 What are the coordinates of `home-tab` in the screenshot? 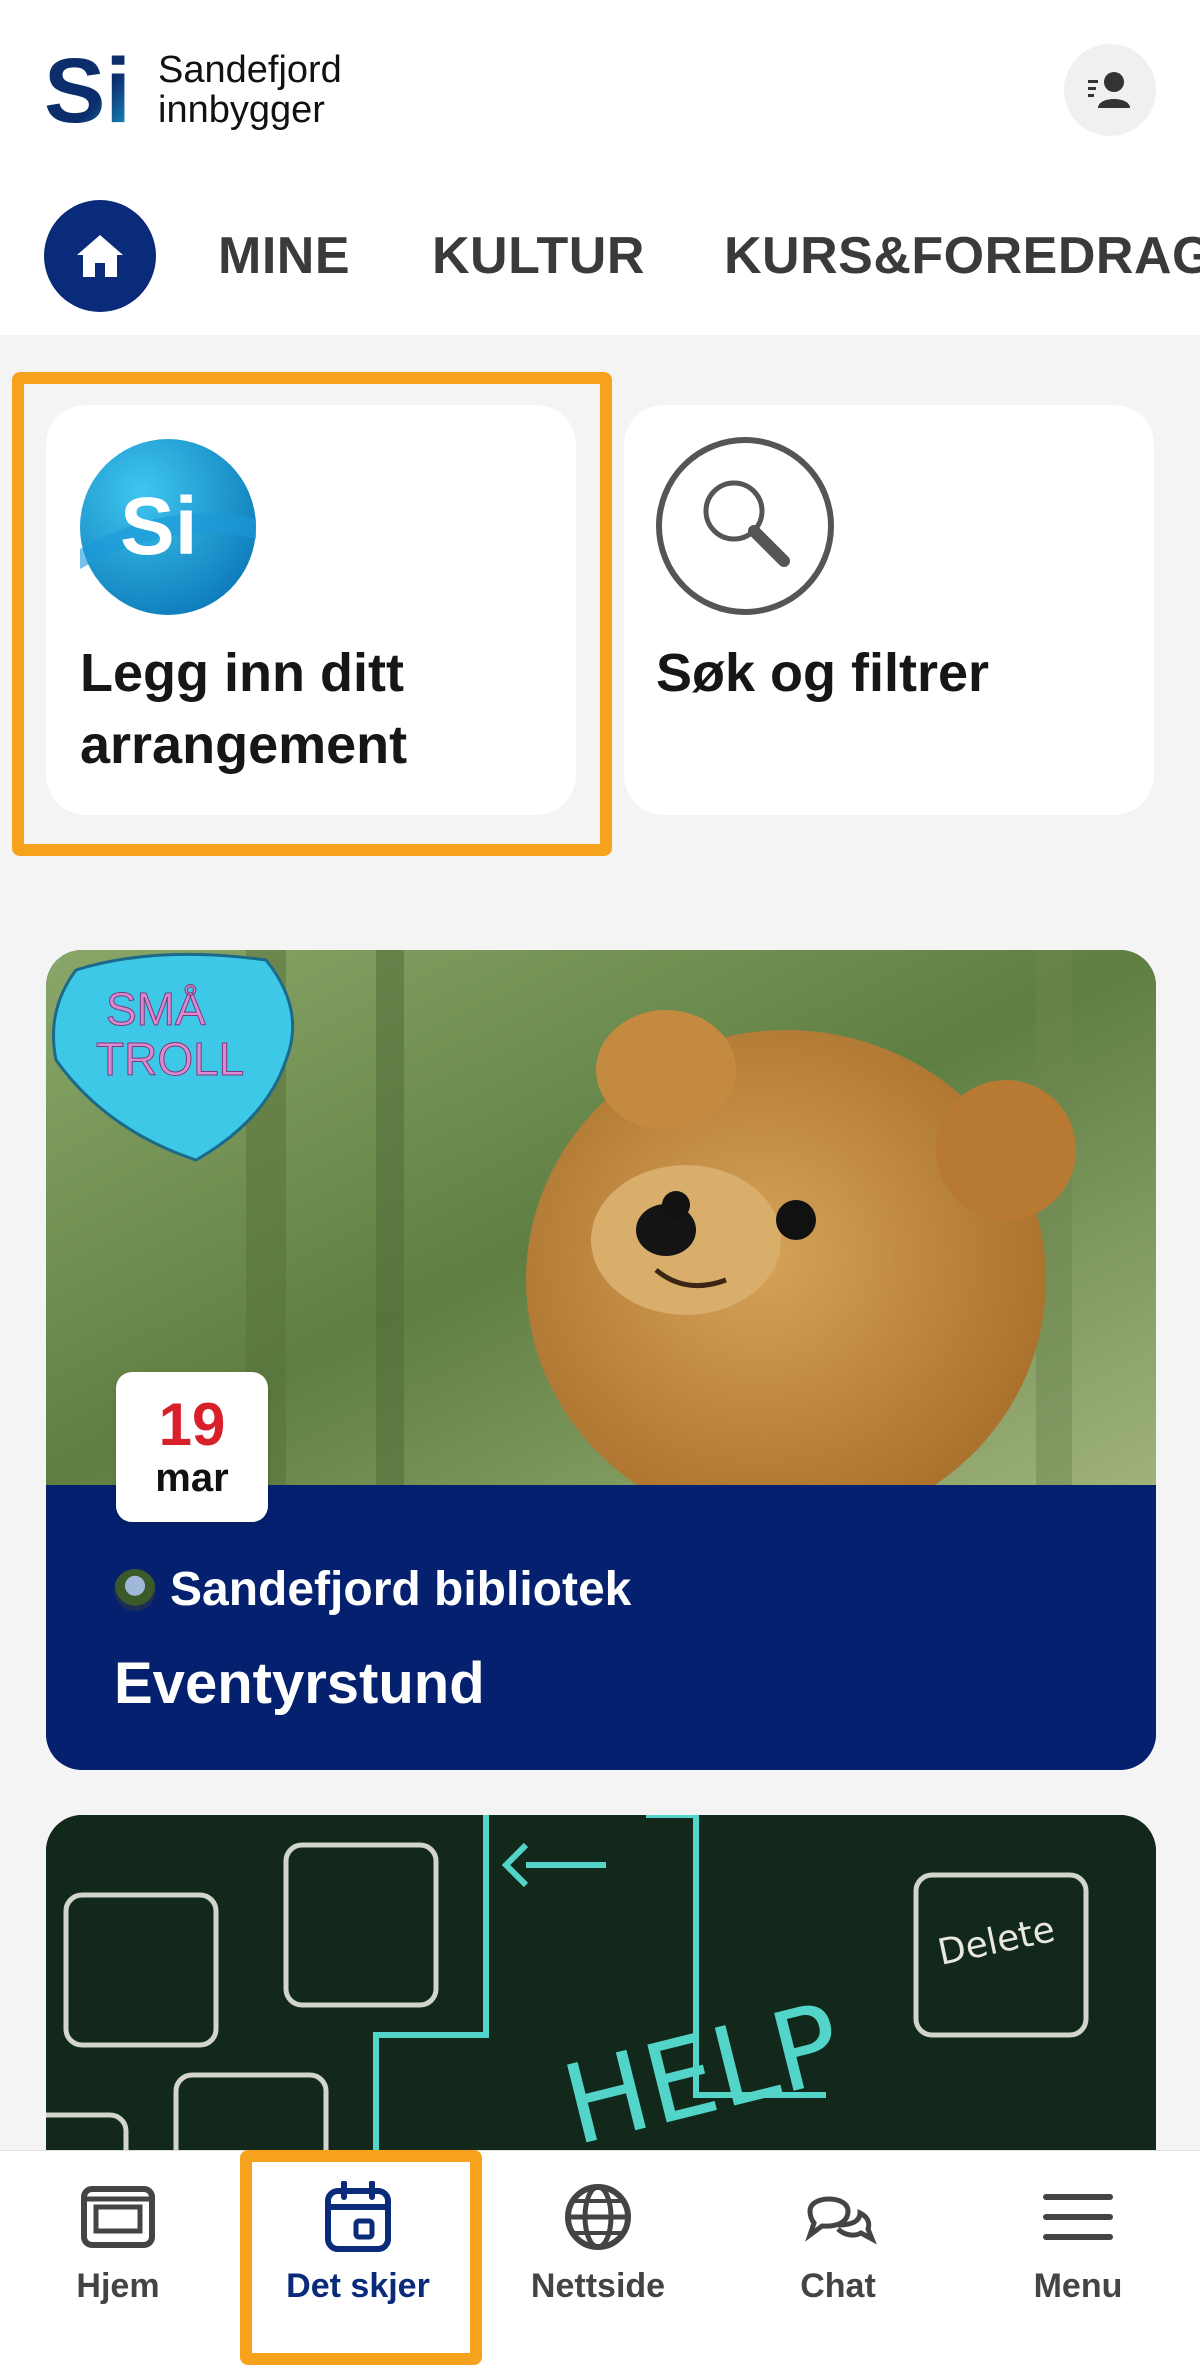 It's located at (100, 256).